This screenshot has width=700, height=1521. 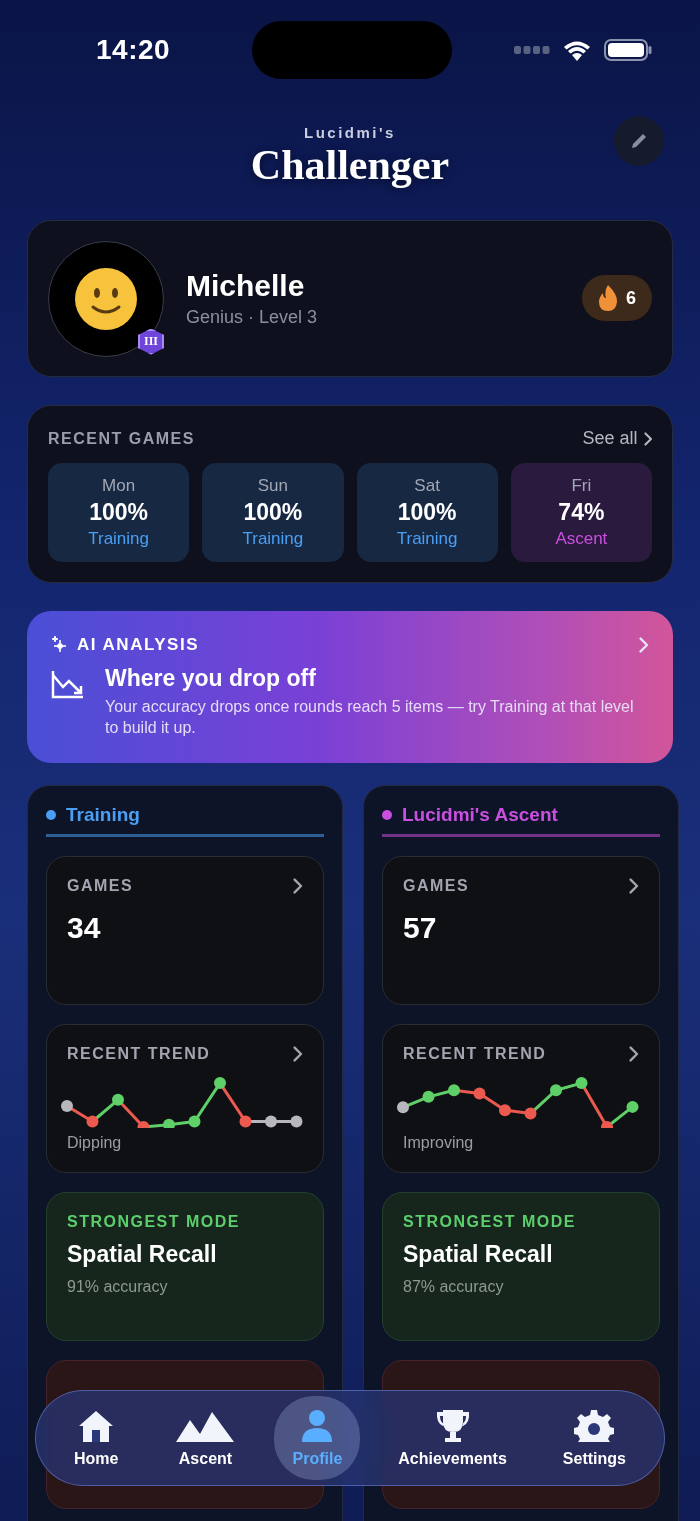 I want to click on games-count: 57, so click(x=420, y=928).